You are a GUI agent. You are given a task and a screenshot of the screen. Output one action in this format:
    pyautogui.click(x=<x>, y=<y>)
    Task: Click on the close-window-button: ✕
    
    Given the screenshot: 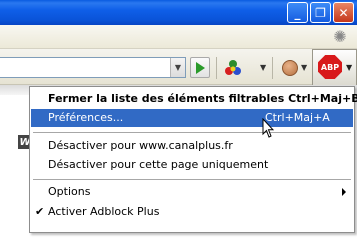 What is the action you would take?
    pyautogui.click(x=343, y=12)
    